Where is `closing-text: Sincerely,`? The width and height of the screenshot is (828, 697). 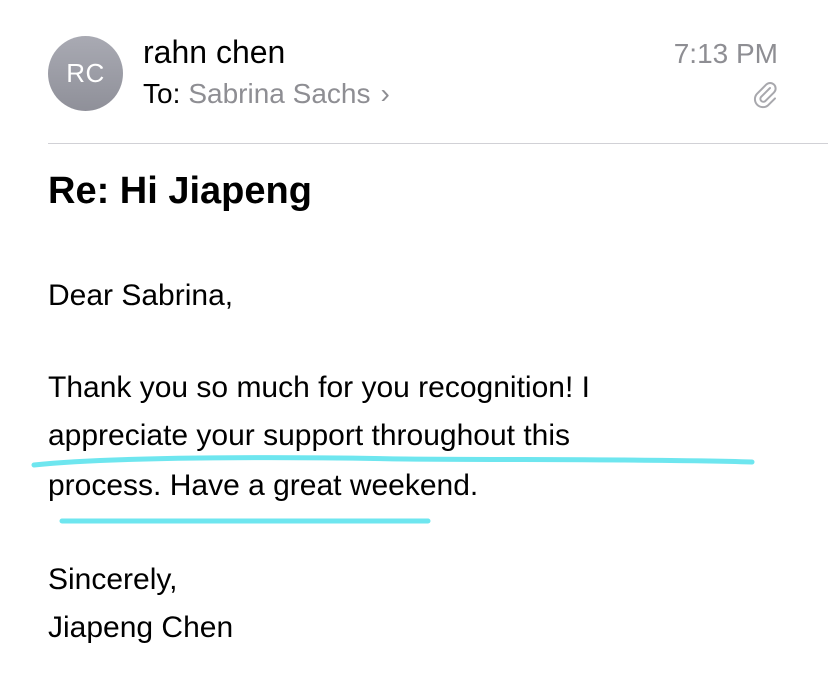 closing-text: Sincerely, is located at coordinates (113, 579).